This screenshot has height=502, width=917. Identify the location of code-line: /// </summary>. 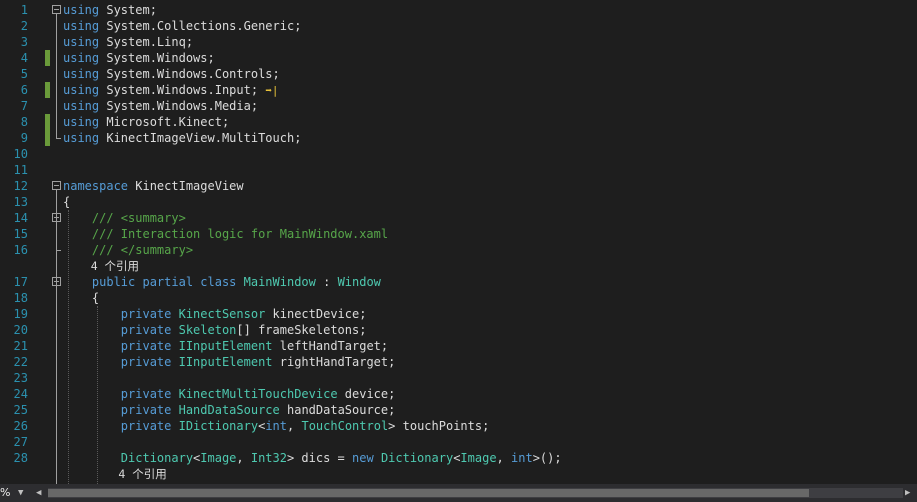
(128, 250).